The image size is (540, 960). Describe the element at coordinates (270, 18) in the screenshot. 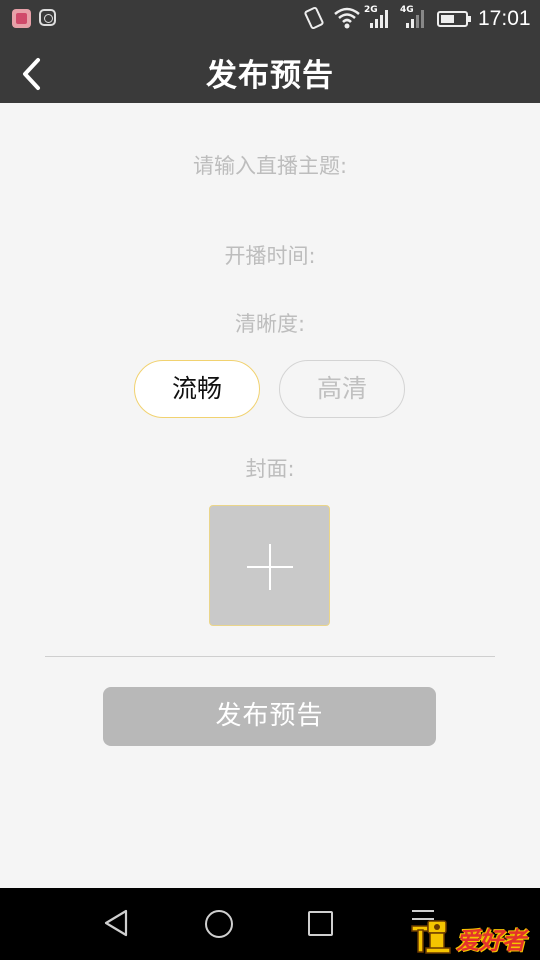

I see `status-bar: 2G 4G 17:01` at that location.